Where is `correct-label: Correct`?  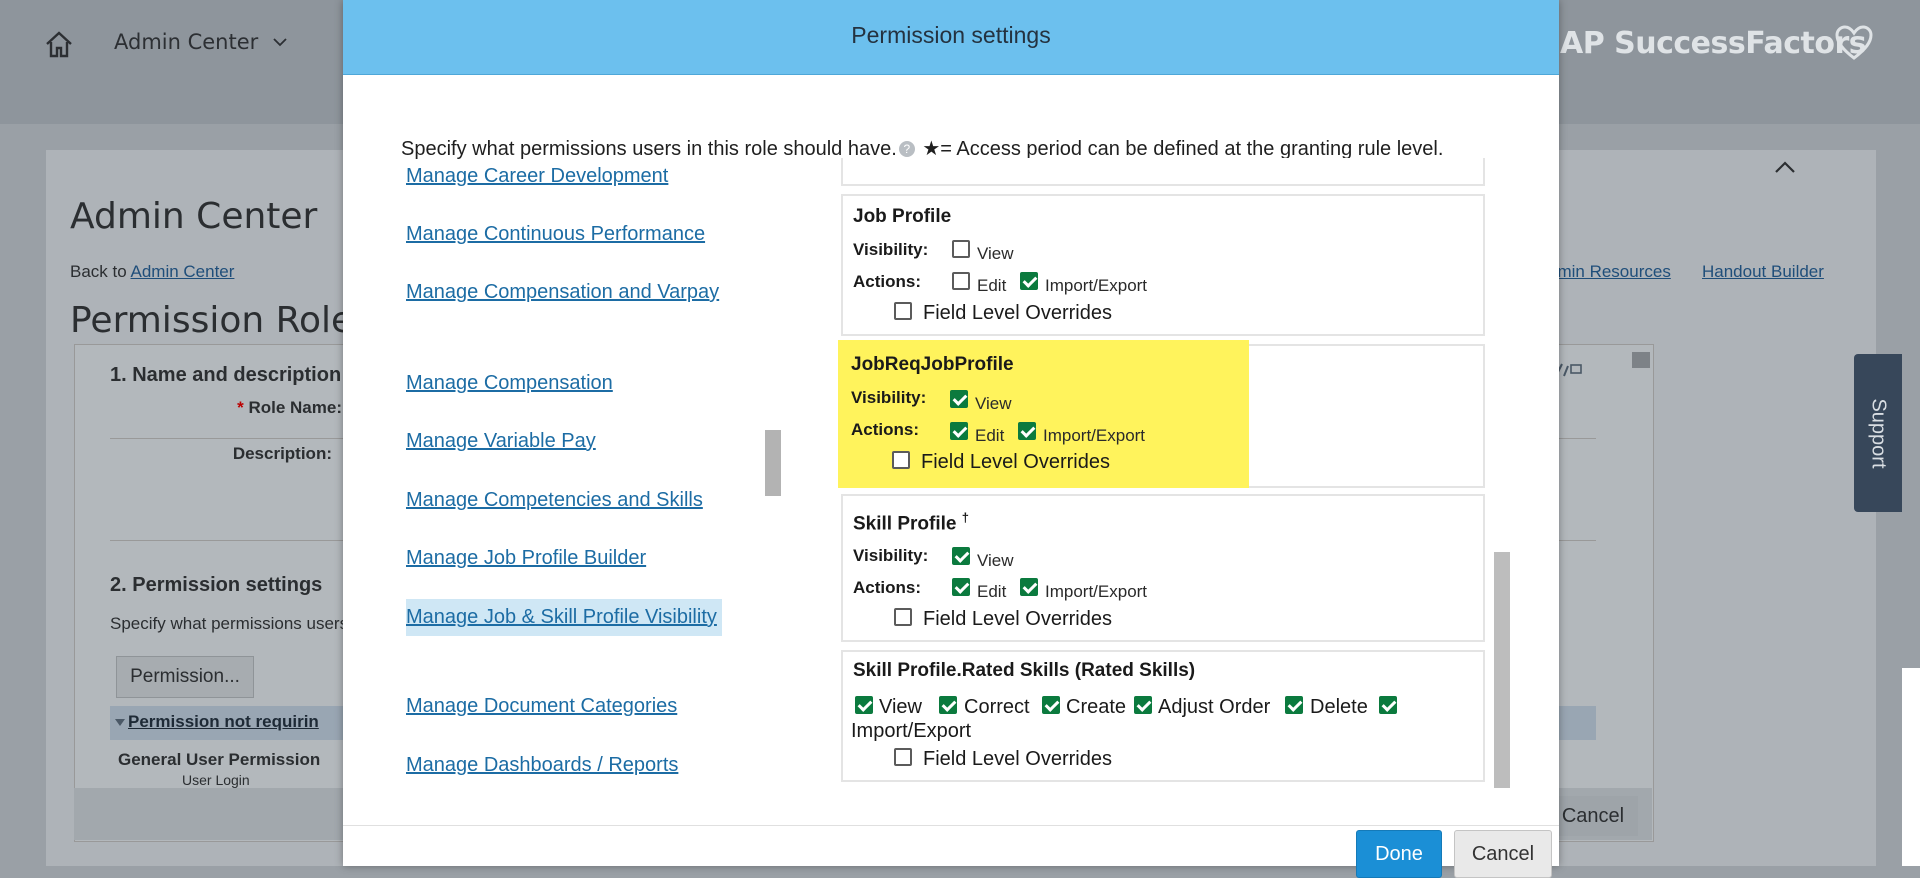 correct-label: Correct is located at coordinates (997, 707).